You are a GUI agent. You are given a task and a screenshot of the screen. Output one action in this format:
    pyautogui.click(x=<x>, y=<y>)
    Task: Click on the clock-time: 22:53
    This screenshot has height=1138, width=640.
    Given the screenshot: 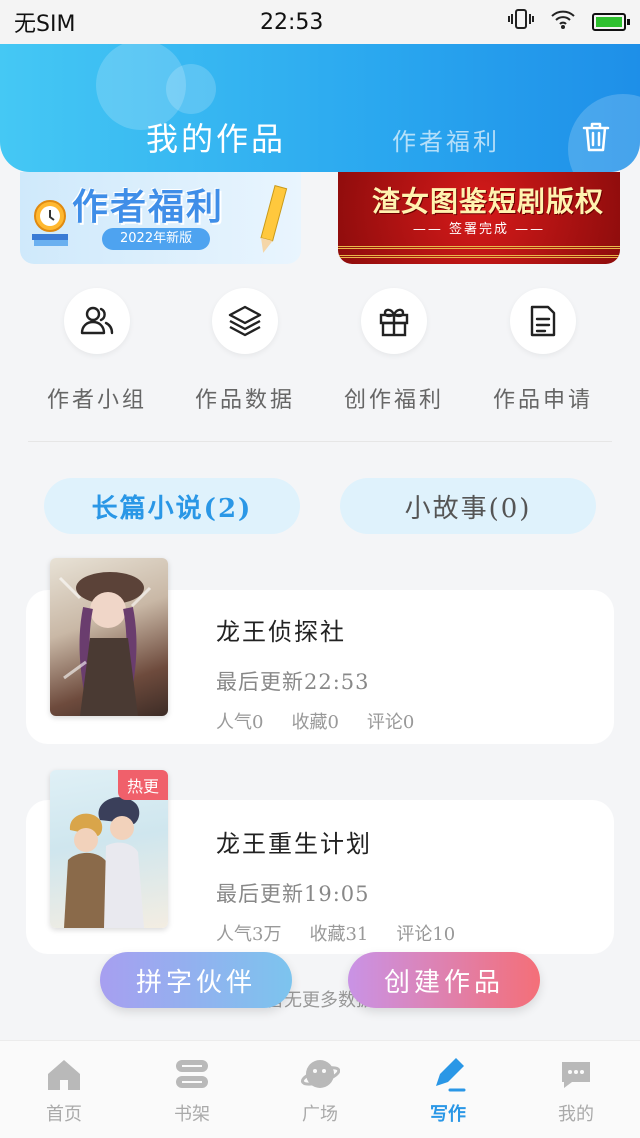 What is the action you would take?
    pyautogui.click(x=292, y=22)
    